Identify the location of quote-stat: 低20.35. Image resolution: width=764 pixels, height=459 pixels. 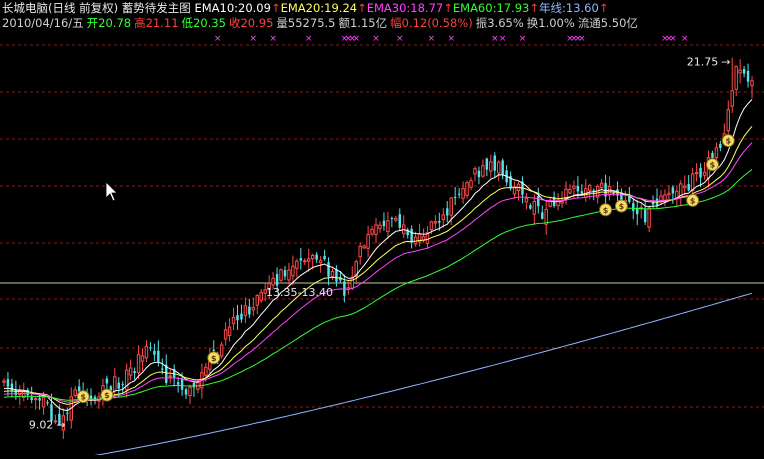
(203, 23).